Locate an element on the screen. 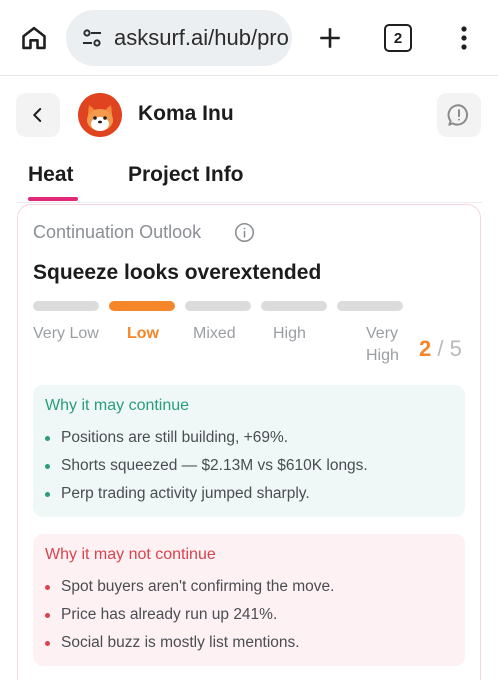  list-item-text: Spot buyers aren't confirming the move. is located at coordinates (198, 586).